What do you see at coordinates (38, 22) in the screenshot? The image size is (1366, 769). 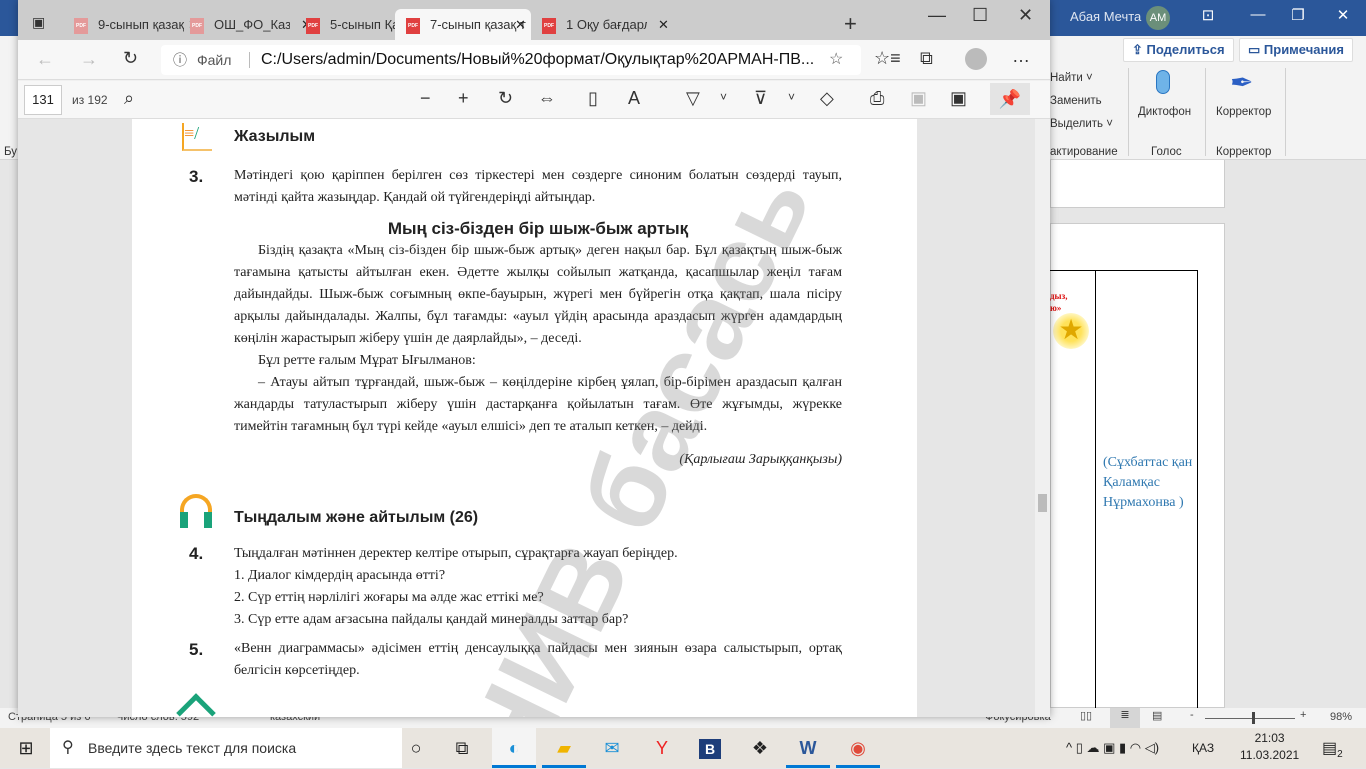 I see `tab-actions-icon: ▣` at bounding box center [38, 22].